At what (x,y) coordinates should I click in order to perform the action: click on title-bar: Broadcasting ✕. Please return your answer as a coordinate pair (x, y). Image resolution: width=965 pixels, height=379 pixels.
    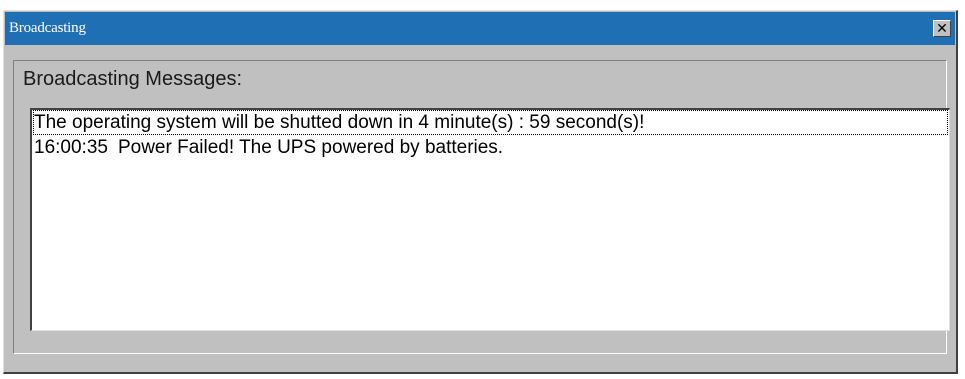
    Looking at the image, I should click on (480, 28).